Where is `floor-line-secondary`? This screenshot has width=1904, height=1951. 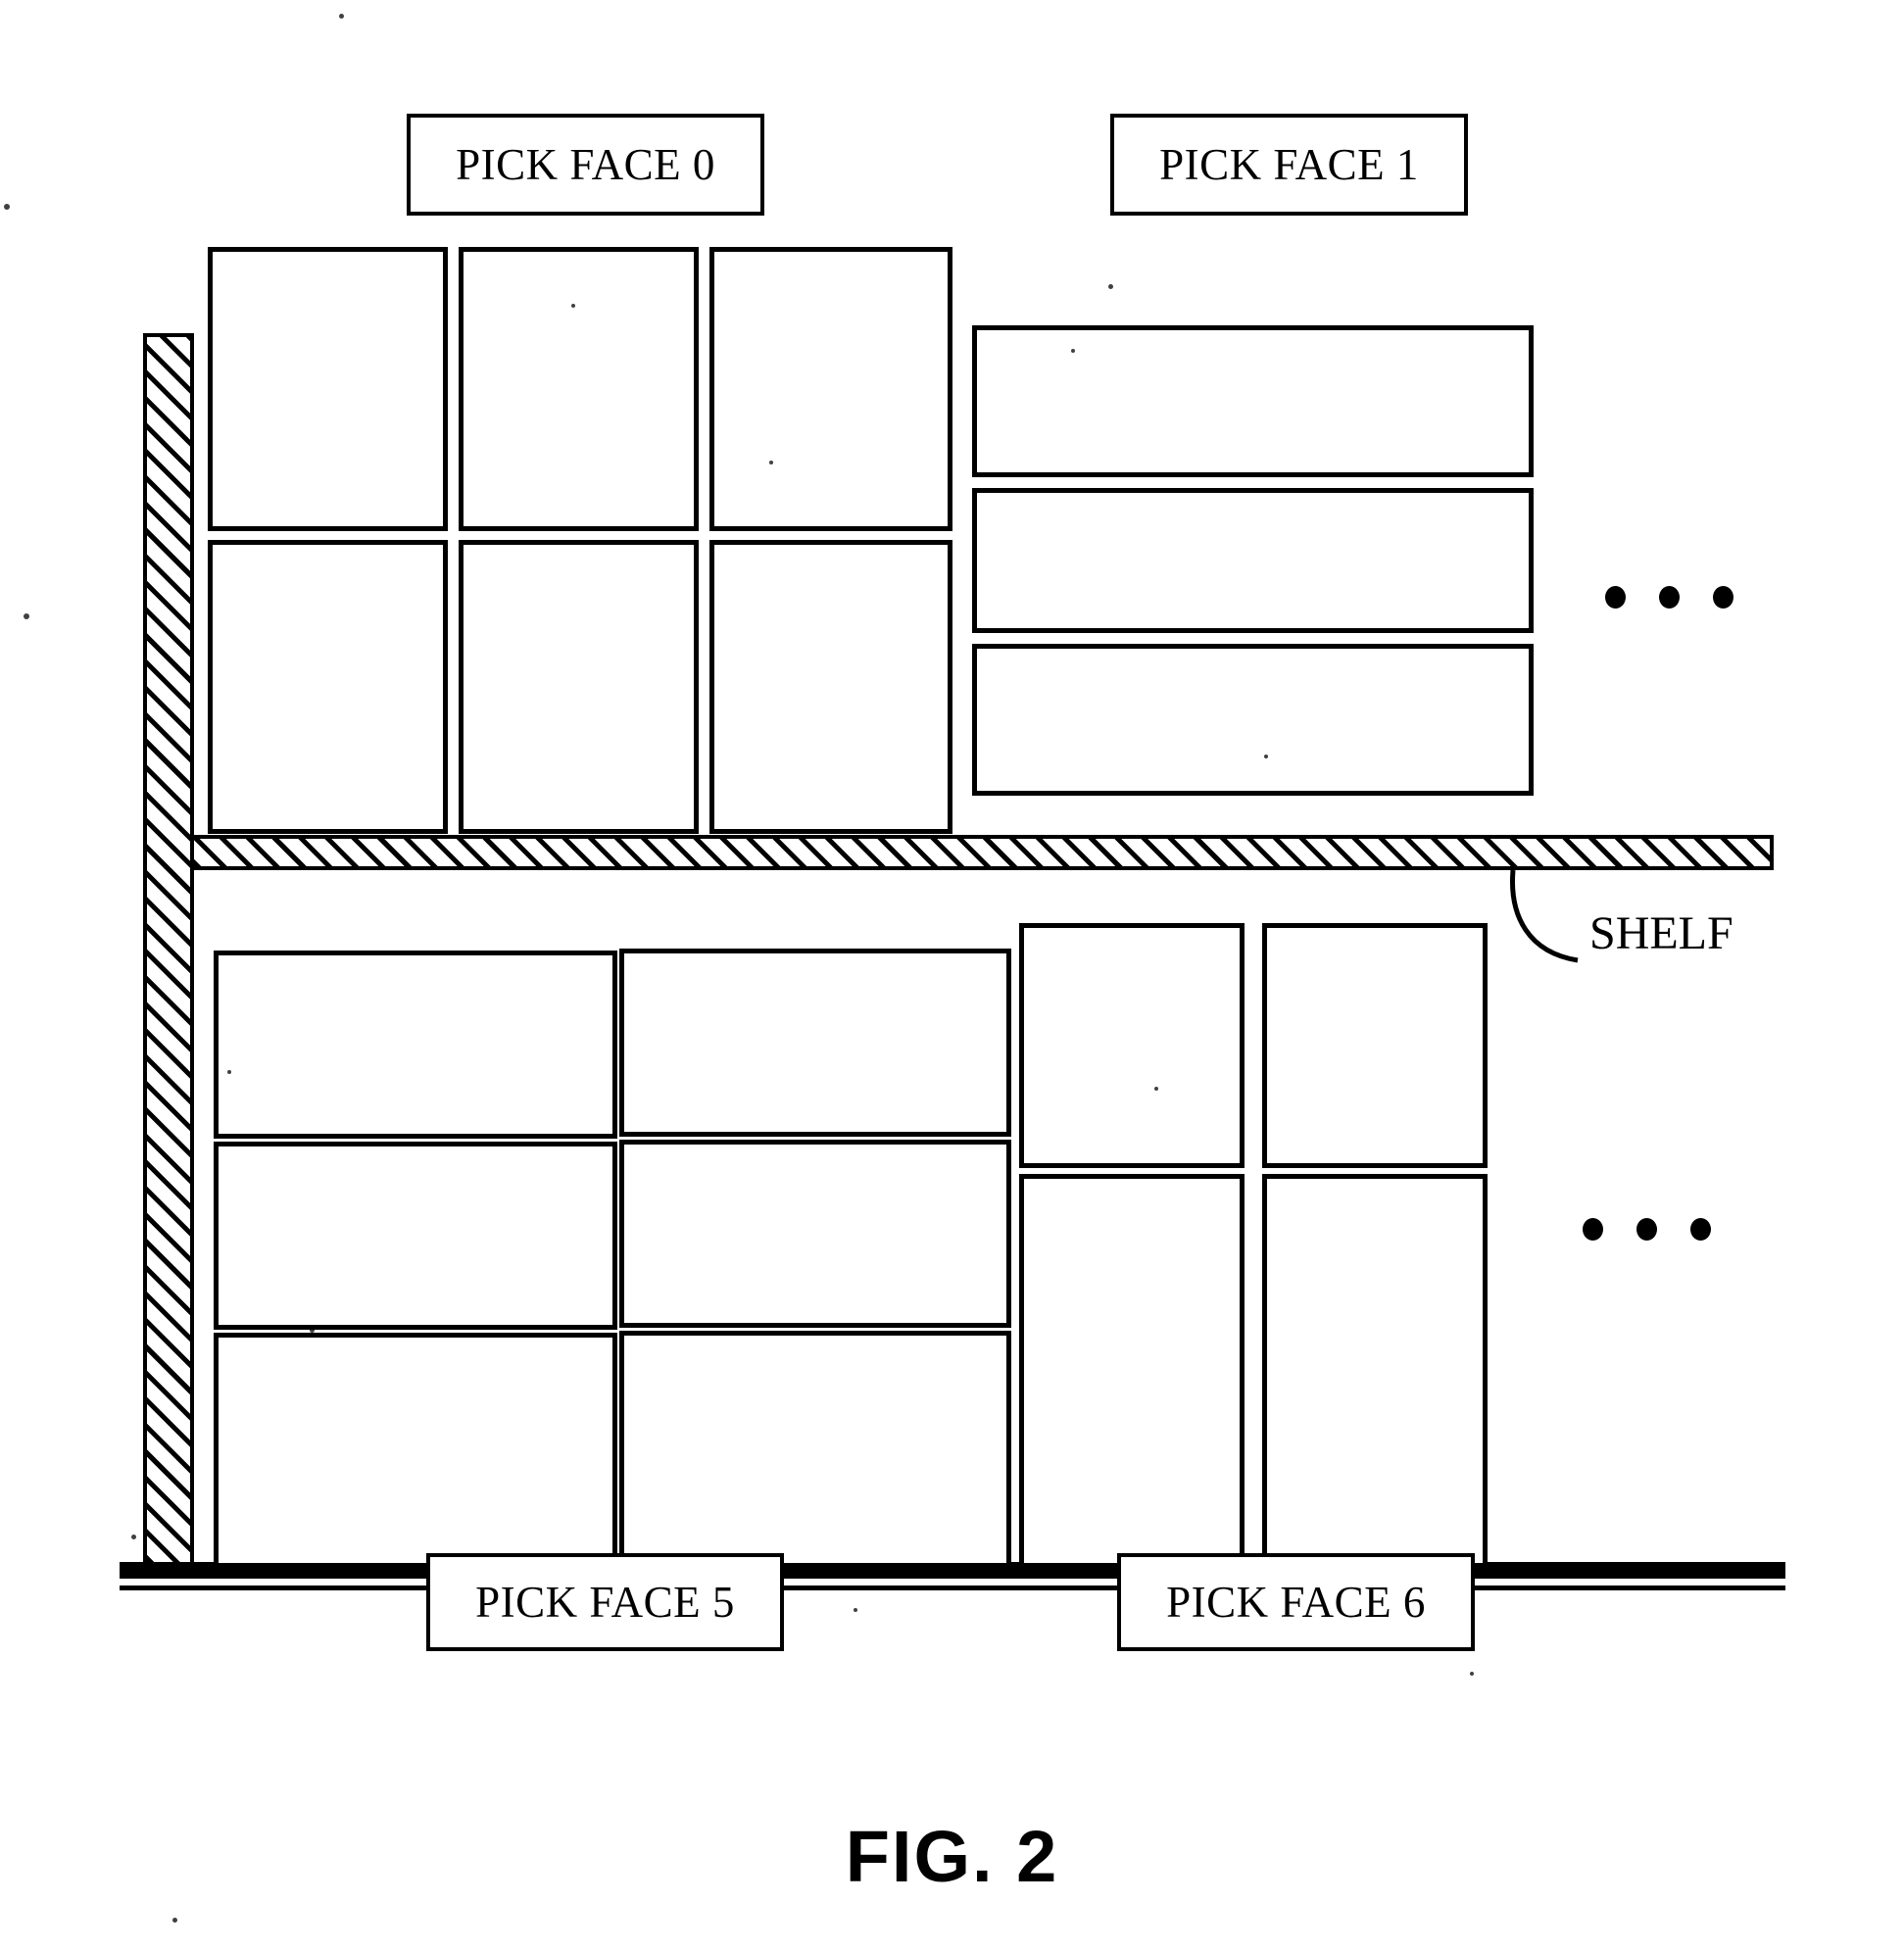 floor-line-secondary is located at coordinates (952, 1587).